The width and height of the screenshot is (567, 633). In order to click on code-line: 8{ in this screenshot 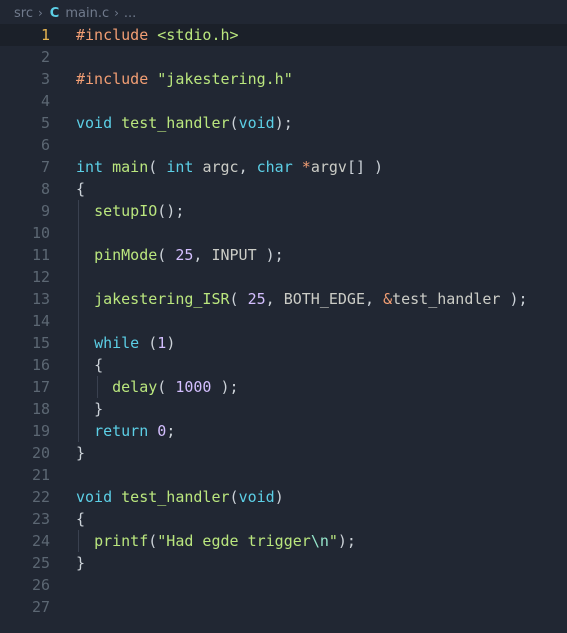, I will do `click(283, 189)`.